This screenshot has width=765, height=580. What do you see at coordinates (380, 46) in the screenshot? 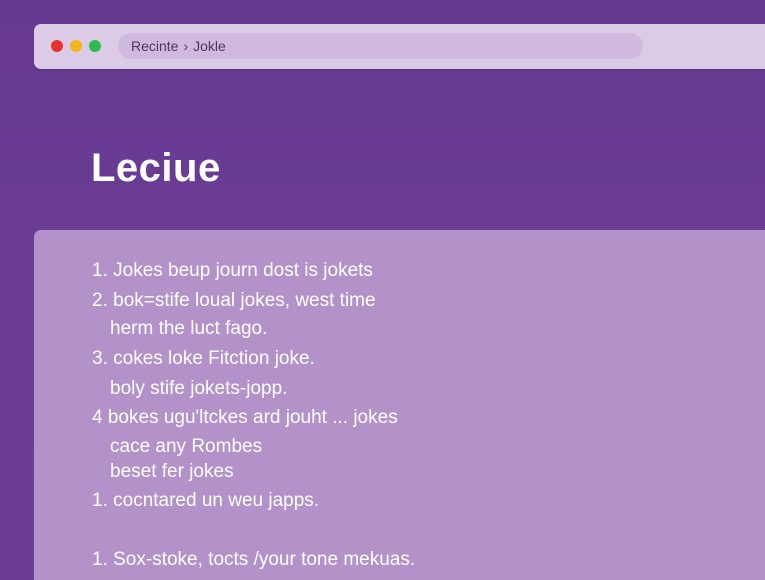
I see `address-bar: Recinte › Jokle` at bounding box center [380, 46].